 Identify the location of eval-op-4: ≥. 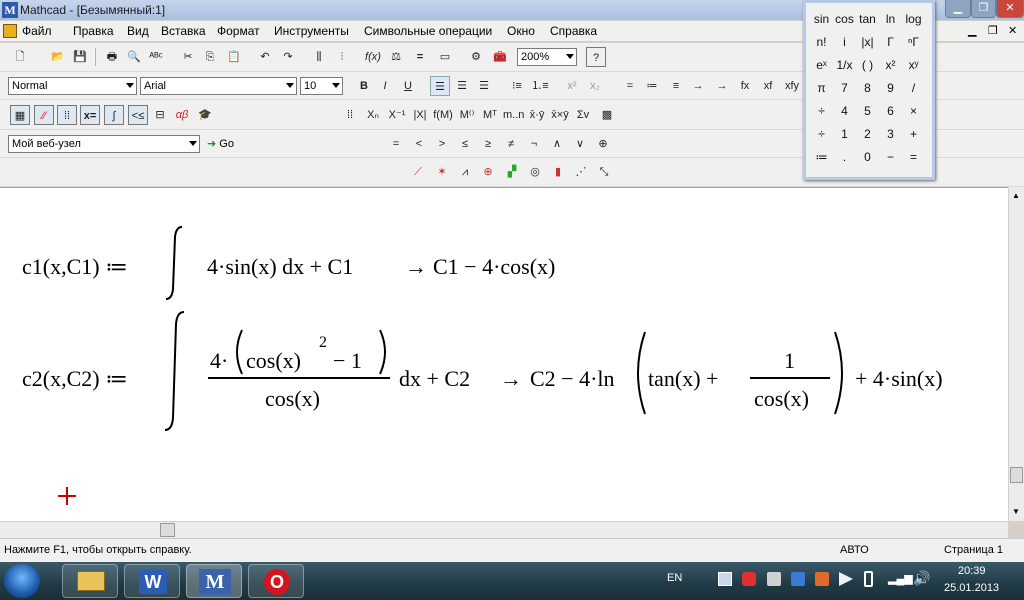
(488, 144).